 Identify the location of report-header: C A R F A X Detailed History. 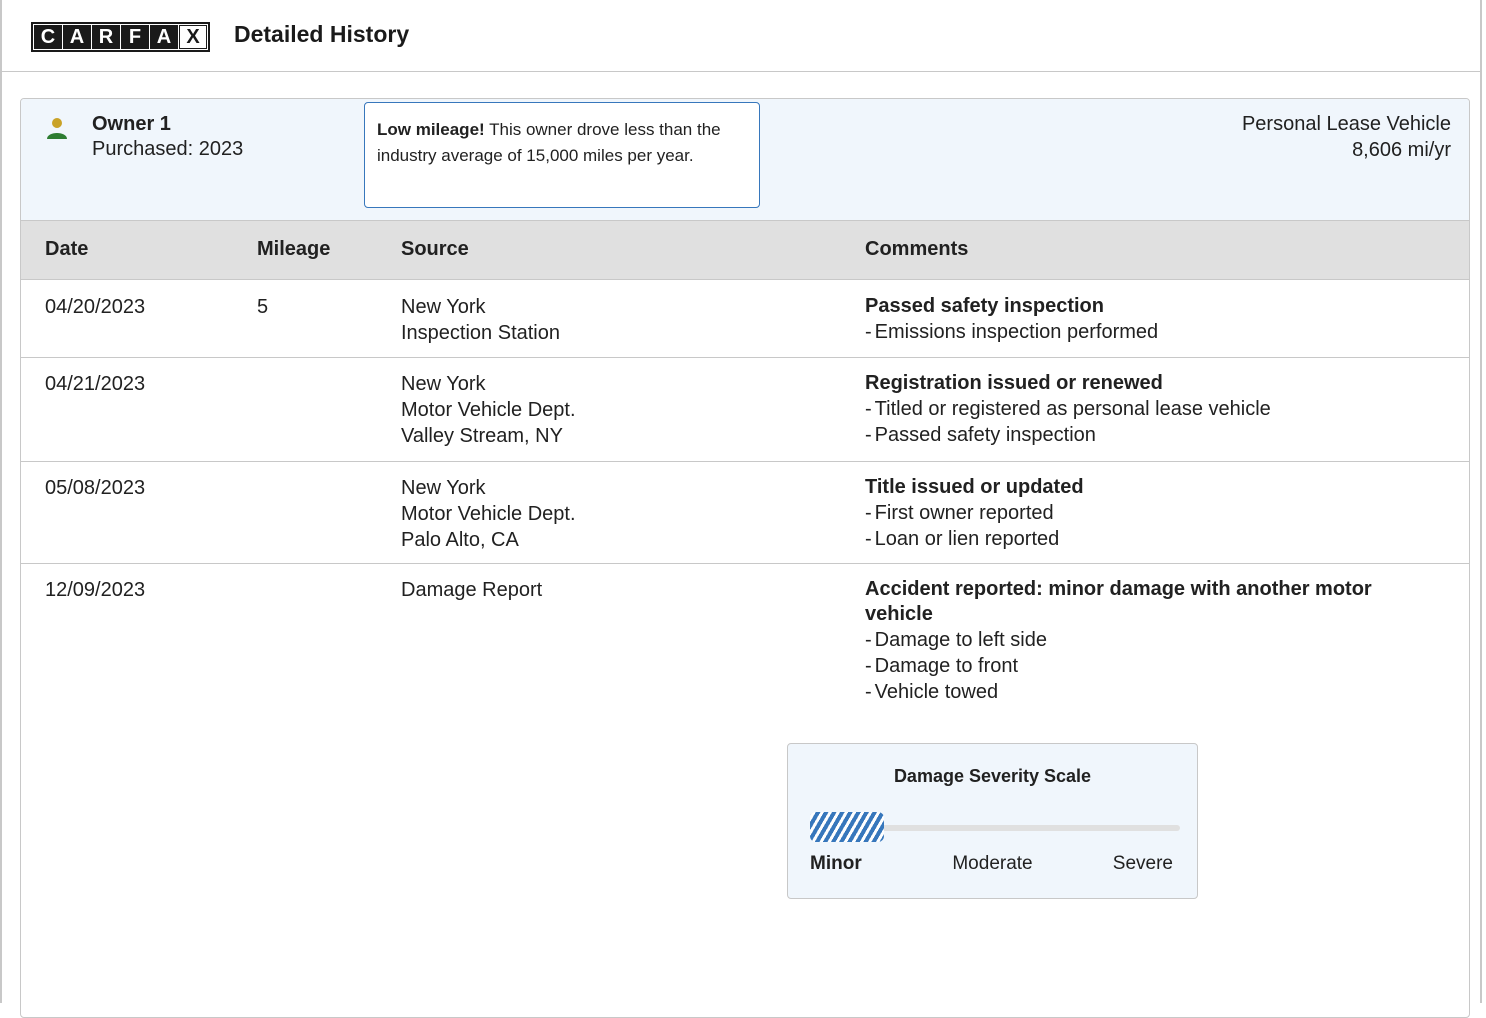
(741, 36).